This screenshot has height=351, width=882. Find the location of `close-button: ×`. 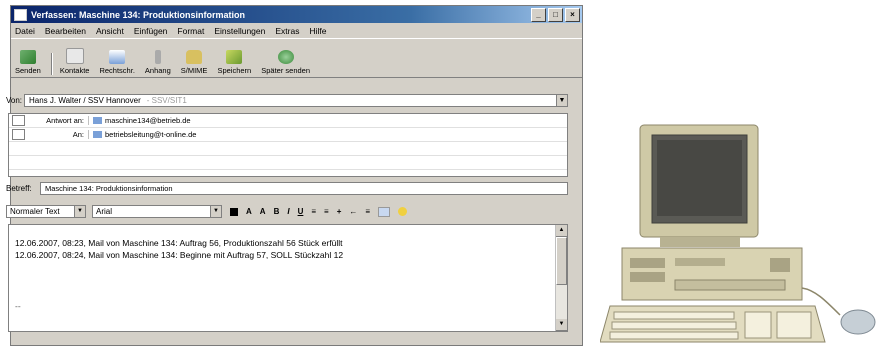

close-button: × is located at coordinates (572, 14).